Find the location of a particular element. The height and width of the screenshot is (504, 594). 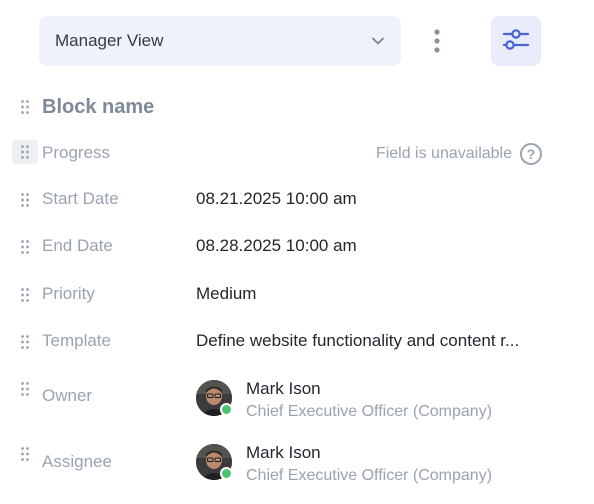

assignee-name: Mark Ison is located at coordinates (283, 452).